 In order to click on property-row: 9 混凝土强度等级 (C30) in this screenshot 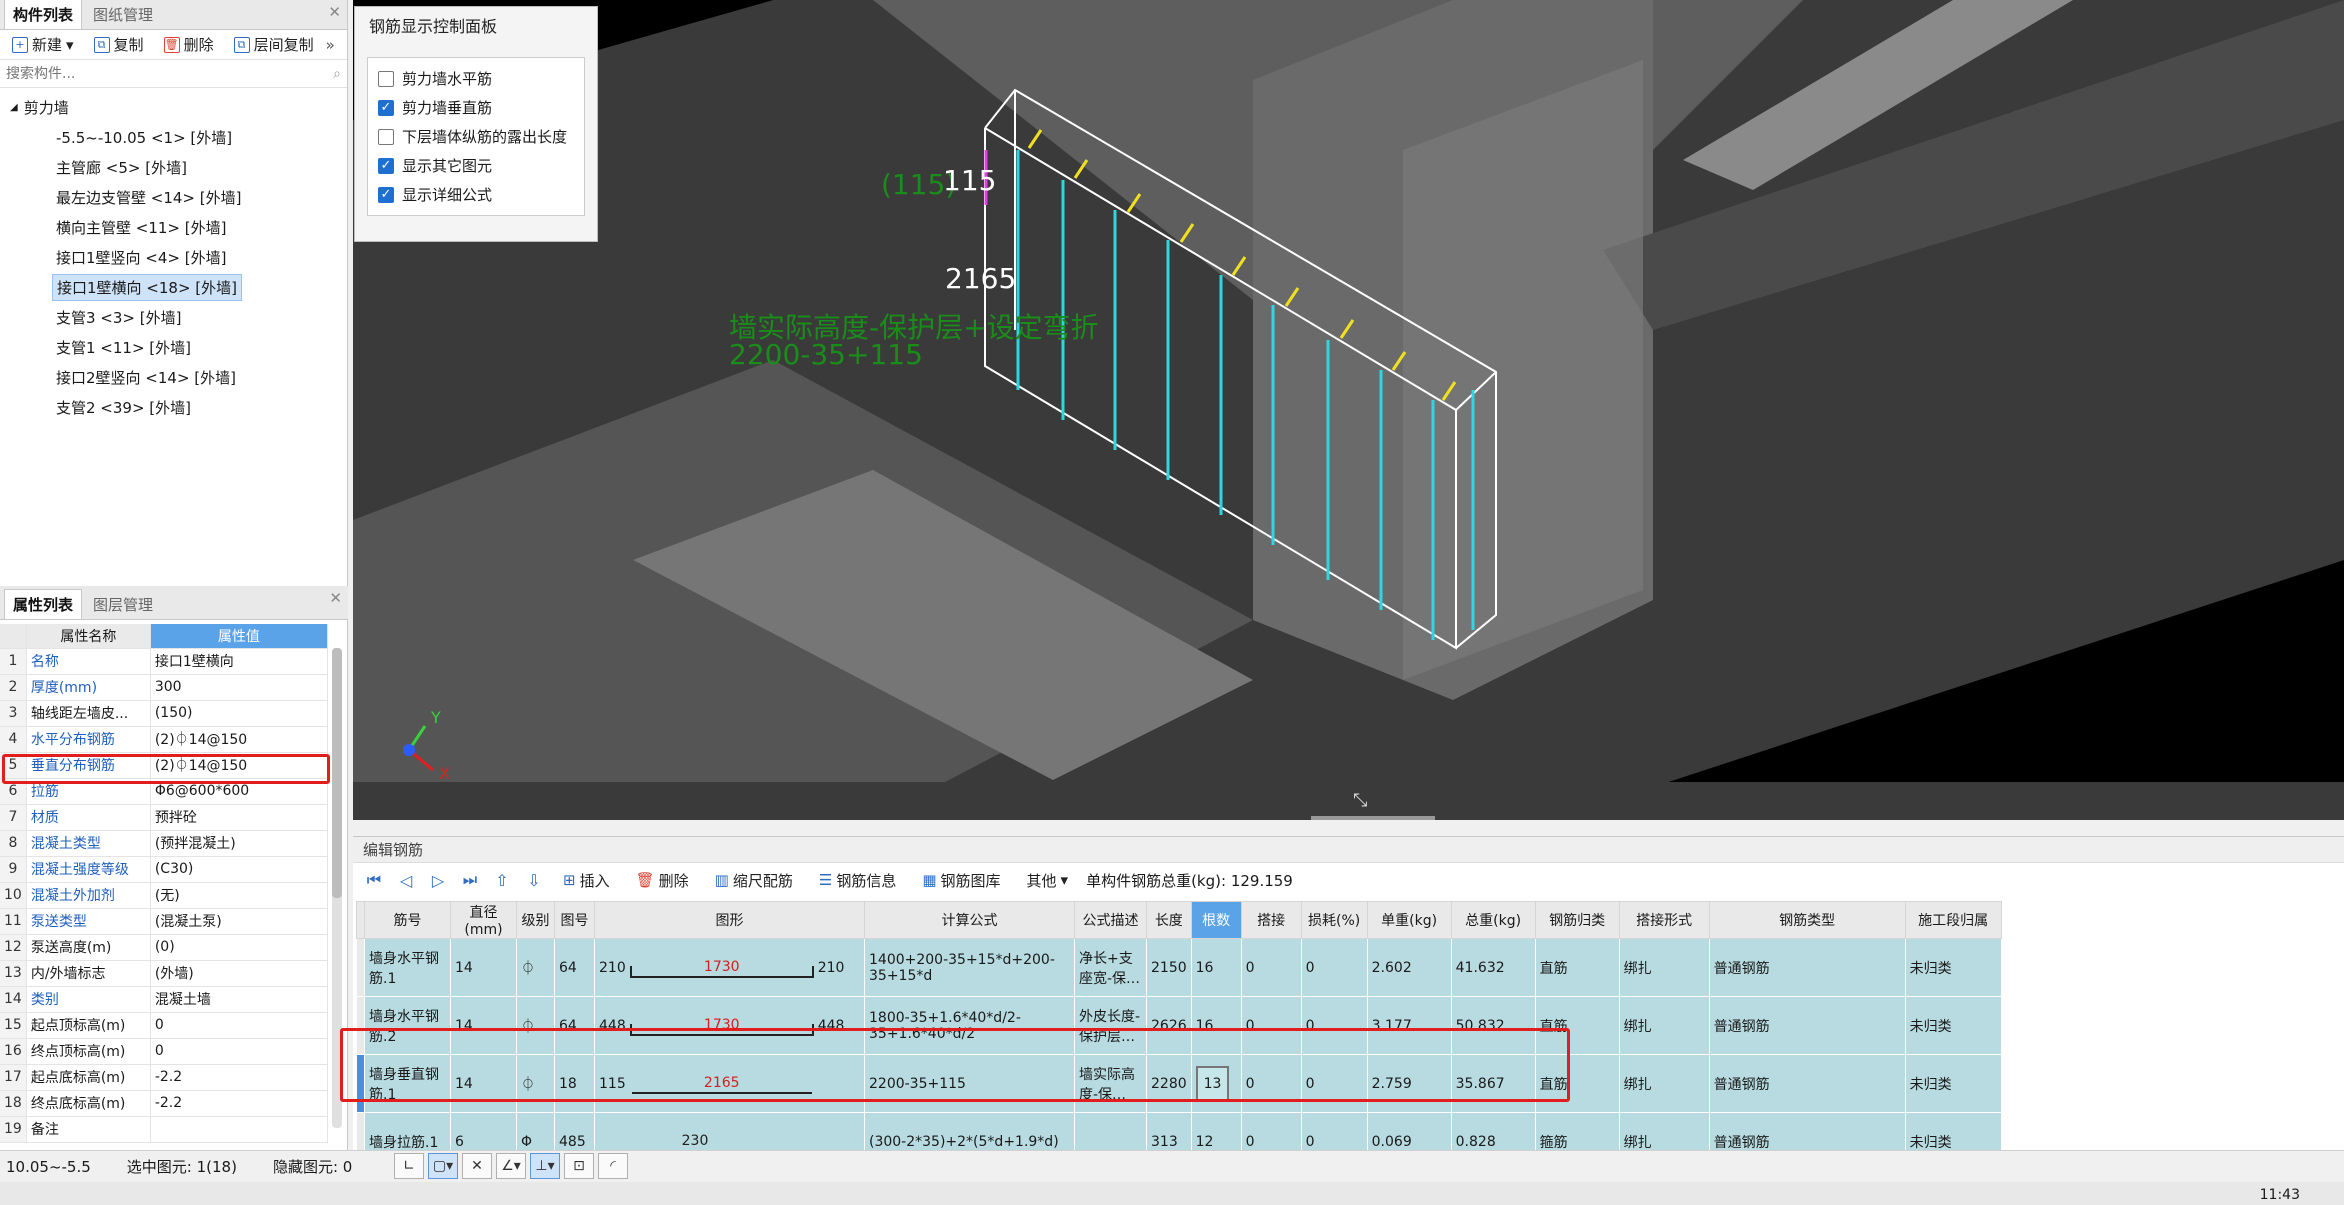, I will do `click(164, 869)`.